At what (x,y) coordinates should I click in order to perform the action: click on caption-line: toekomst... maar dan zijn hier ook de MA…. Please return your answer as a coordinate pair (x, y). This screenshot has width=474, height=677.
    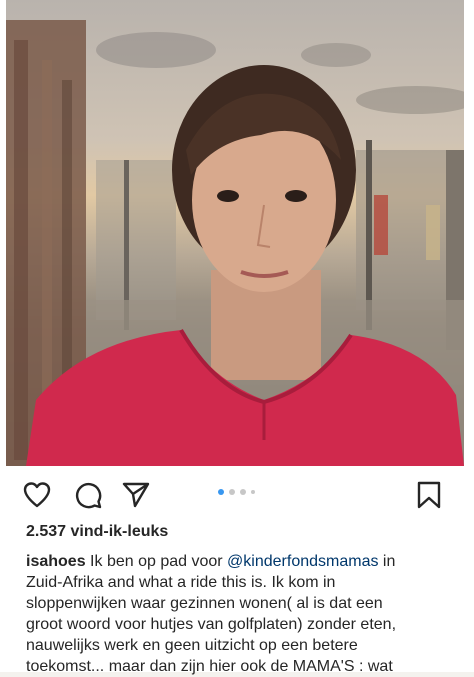
    Looking at the image, I should click on (209, 666).